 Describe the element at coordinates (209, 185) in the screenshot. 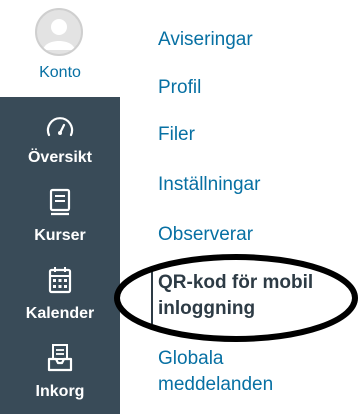

I see `sub-nav-settings: Inställningar` at that location.